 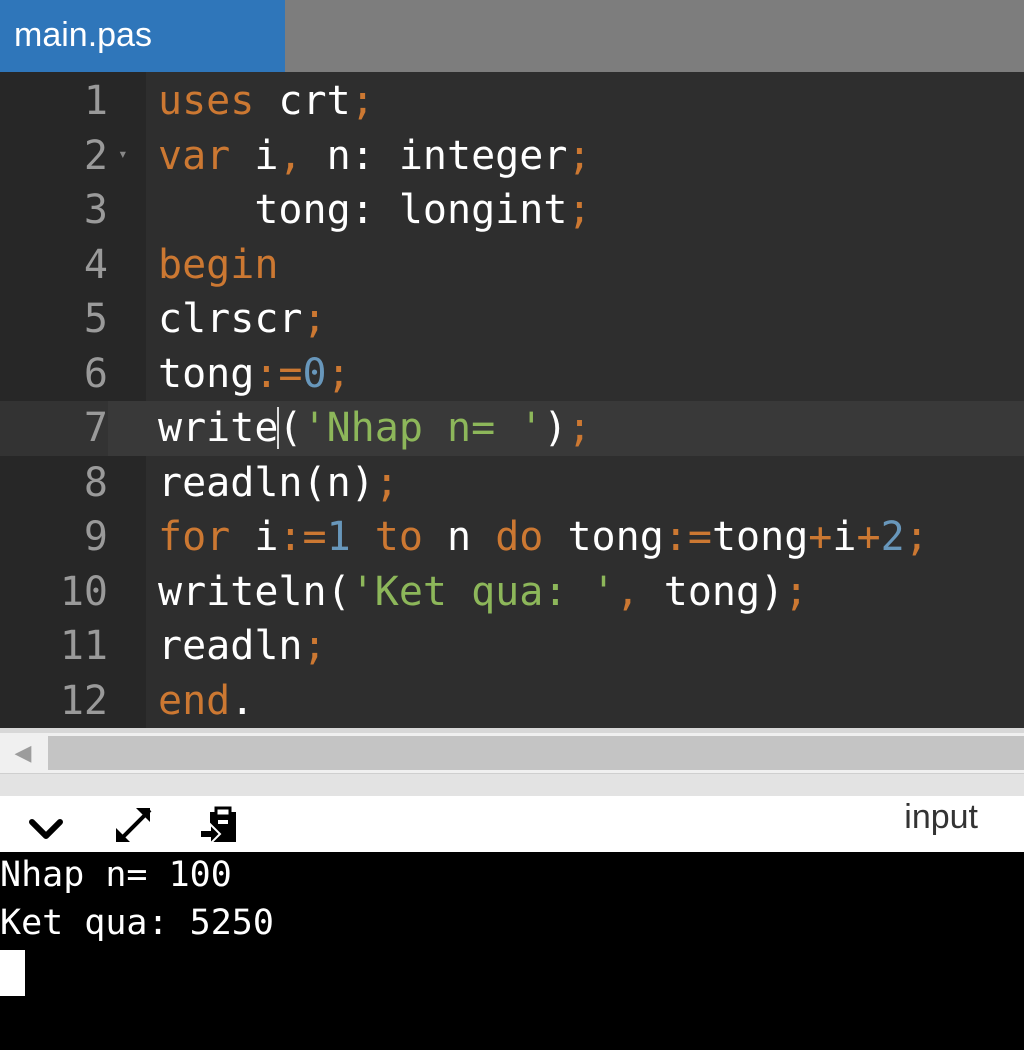 I want to click on code-token: uses, so click(x=206, y=101).